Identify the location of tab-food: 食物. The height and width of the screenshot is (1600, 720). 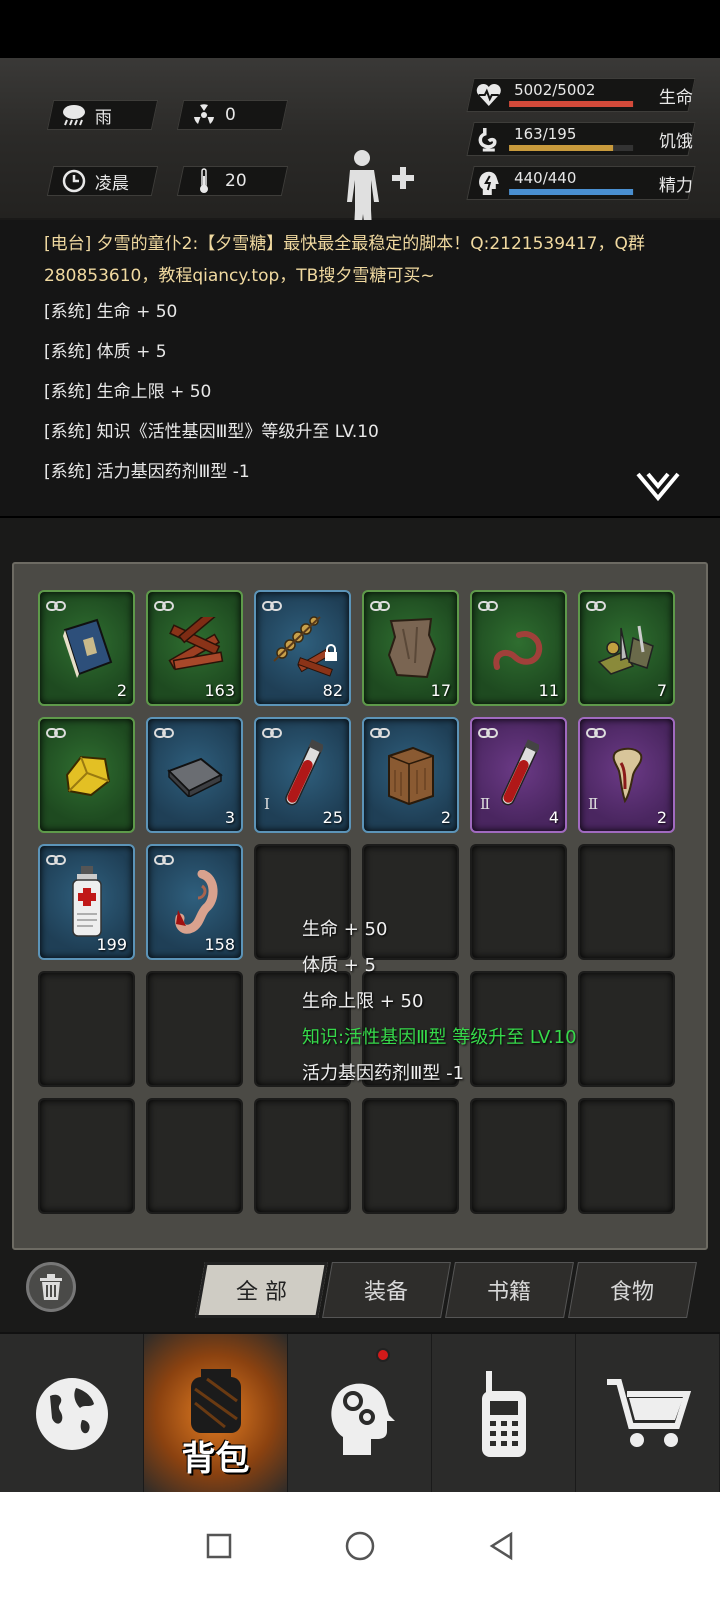
(632, 1290).